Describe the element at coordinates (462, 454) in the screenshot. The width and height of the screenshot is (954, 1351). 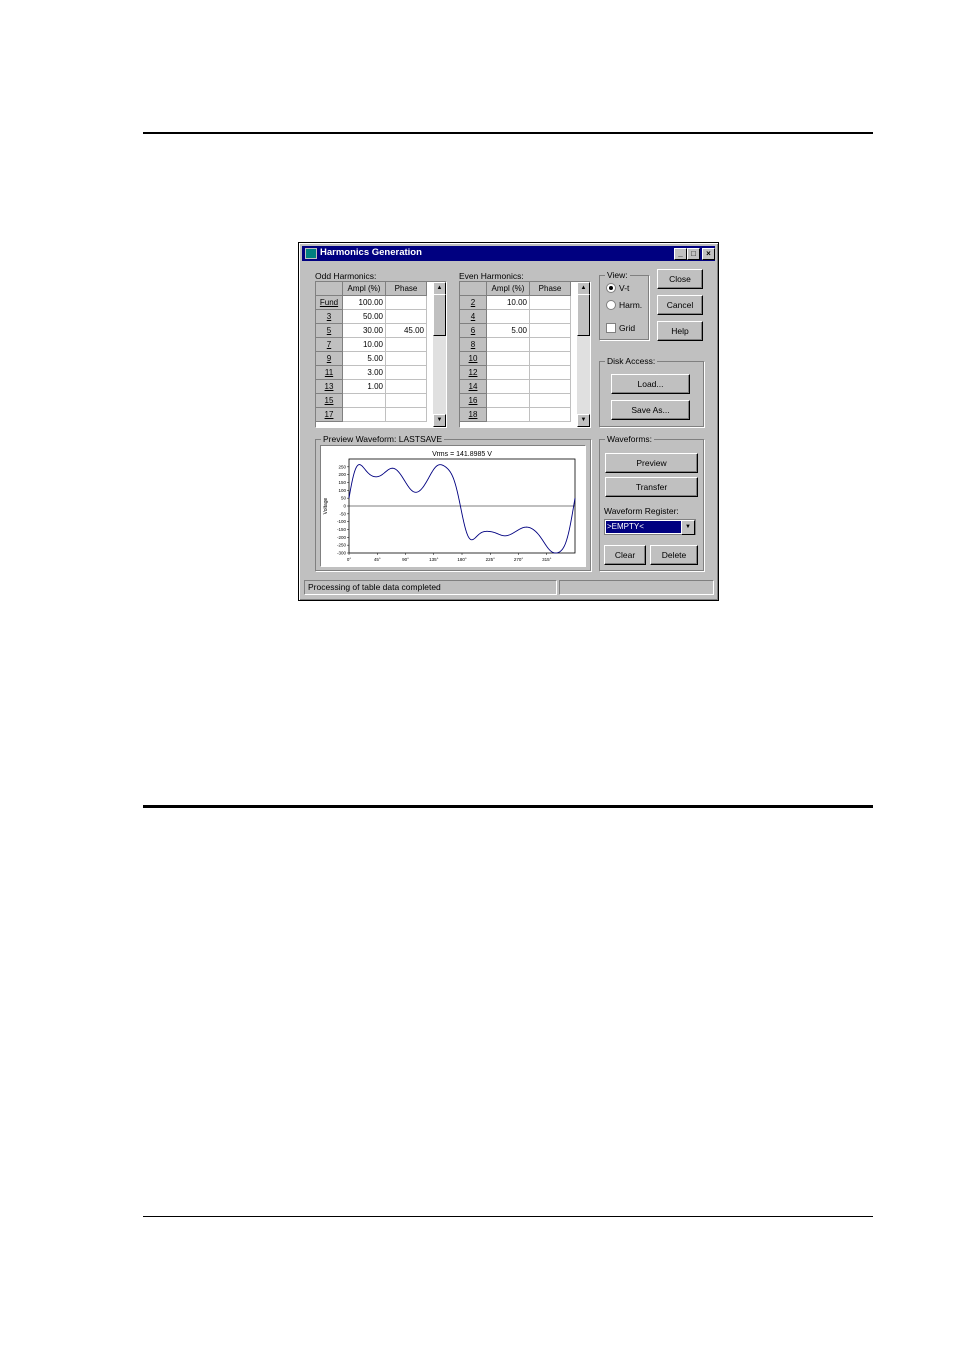
I see `chart-title: Vrms = 141.8985 V` at that location.